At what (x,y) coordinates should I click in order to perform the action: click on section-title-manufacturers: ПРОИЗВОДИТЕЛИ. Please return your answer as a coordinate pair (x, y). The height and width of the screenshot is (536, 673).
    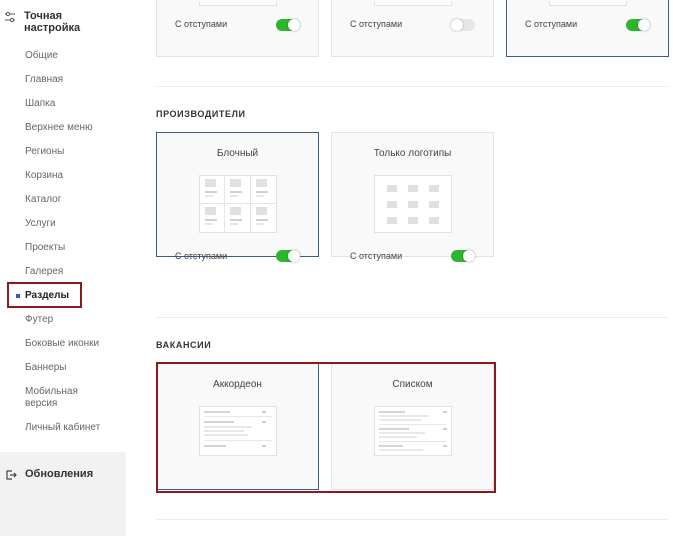
    Looking at the image, I should click on (201, 114).